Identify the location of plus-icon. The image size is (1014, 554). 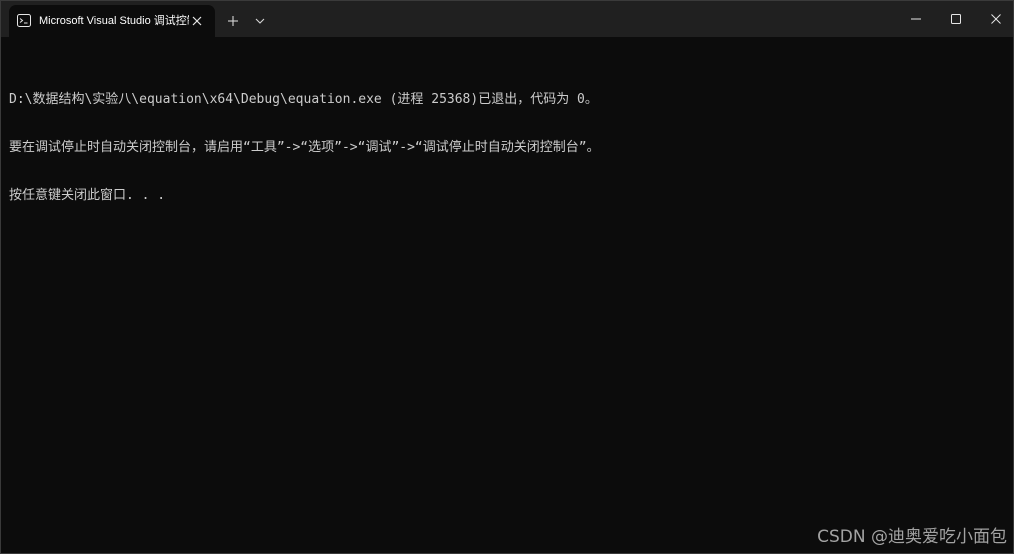
(233, 21).